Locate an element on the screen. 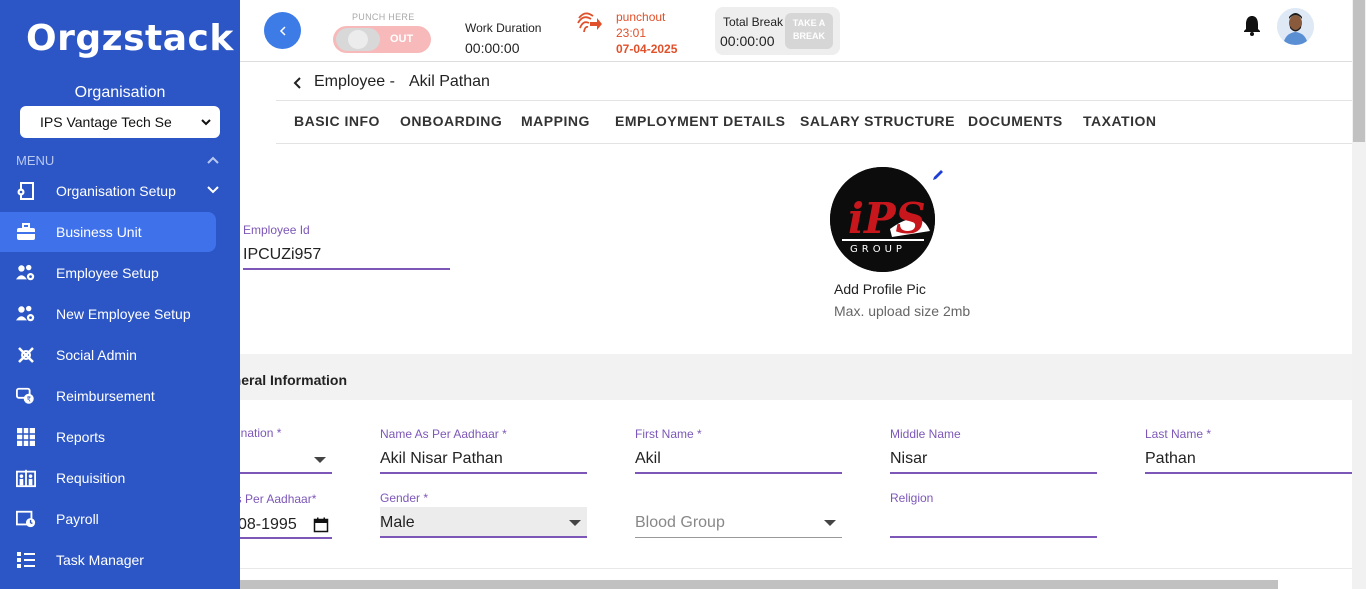 This screenshot has height=589, width=1366. sidebar-item-label: Employee Setup is located at coordinates (107, 273).